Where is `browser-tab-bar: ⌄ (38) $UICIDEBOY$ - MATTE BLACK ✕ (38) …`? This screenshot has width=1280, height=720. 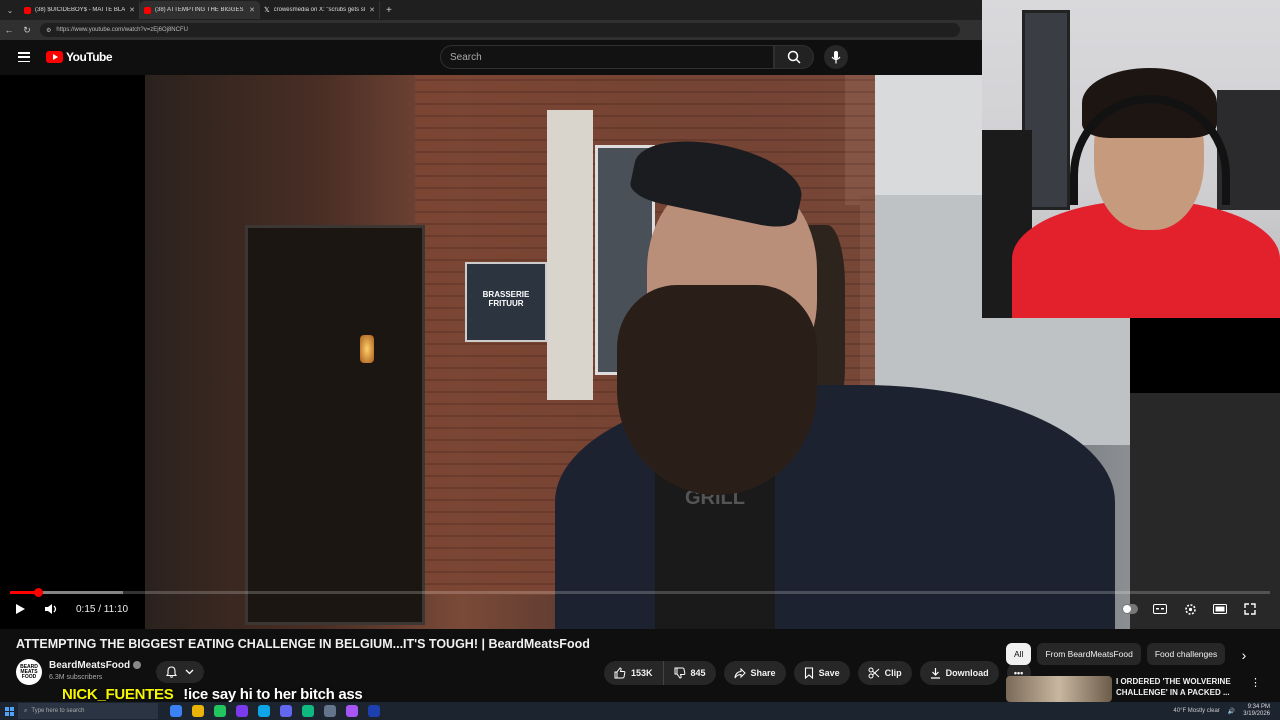
browser-tab-bar: ⌄ (38) $UICIDEBOY$ - MATTE BLACK ✕ (38) … is located at coordinates (491, 10).